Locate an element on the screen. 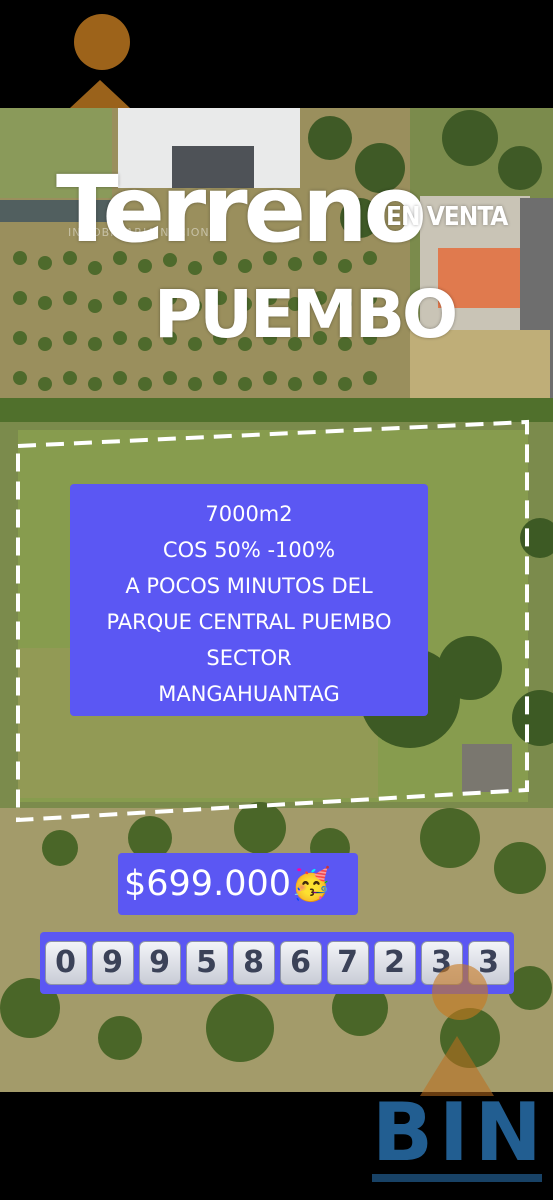 This screenshot has height=1200, width=553. headline-tag: EN VENTA is located at coordinates (447, 217).